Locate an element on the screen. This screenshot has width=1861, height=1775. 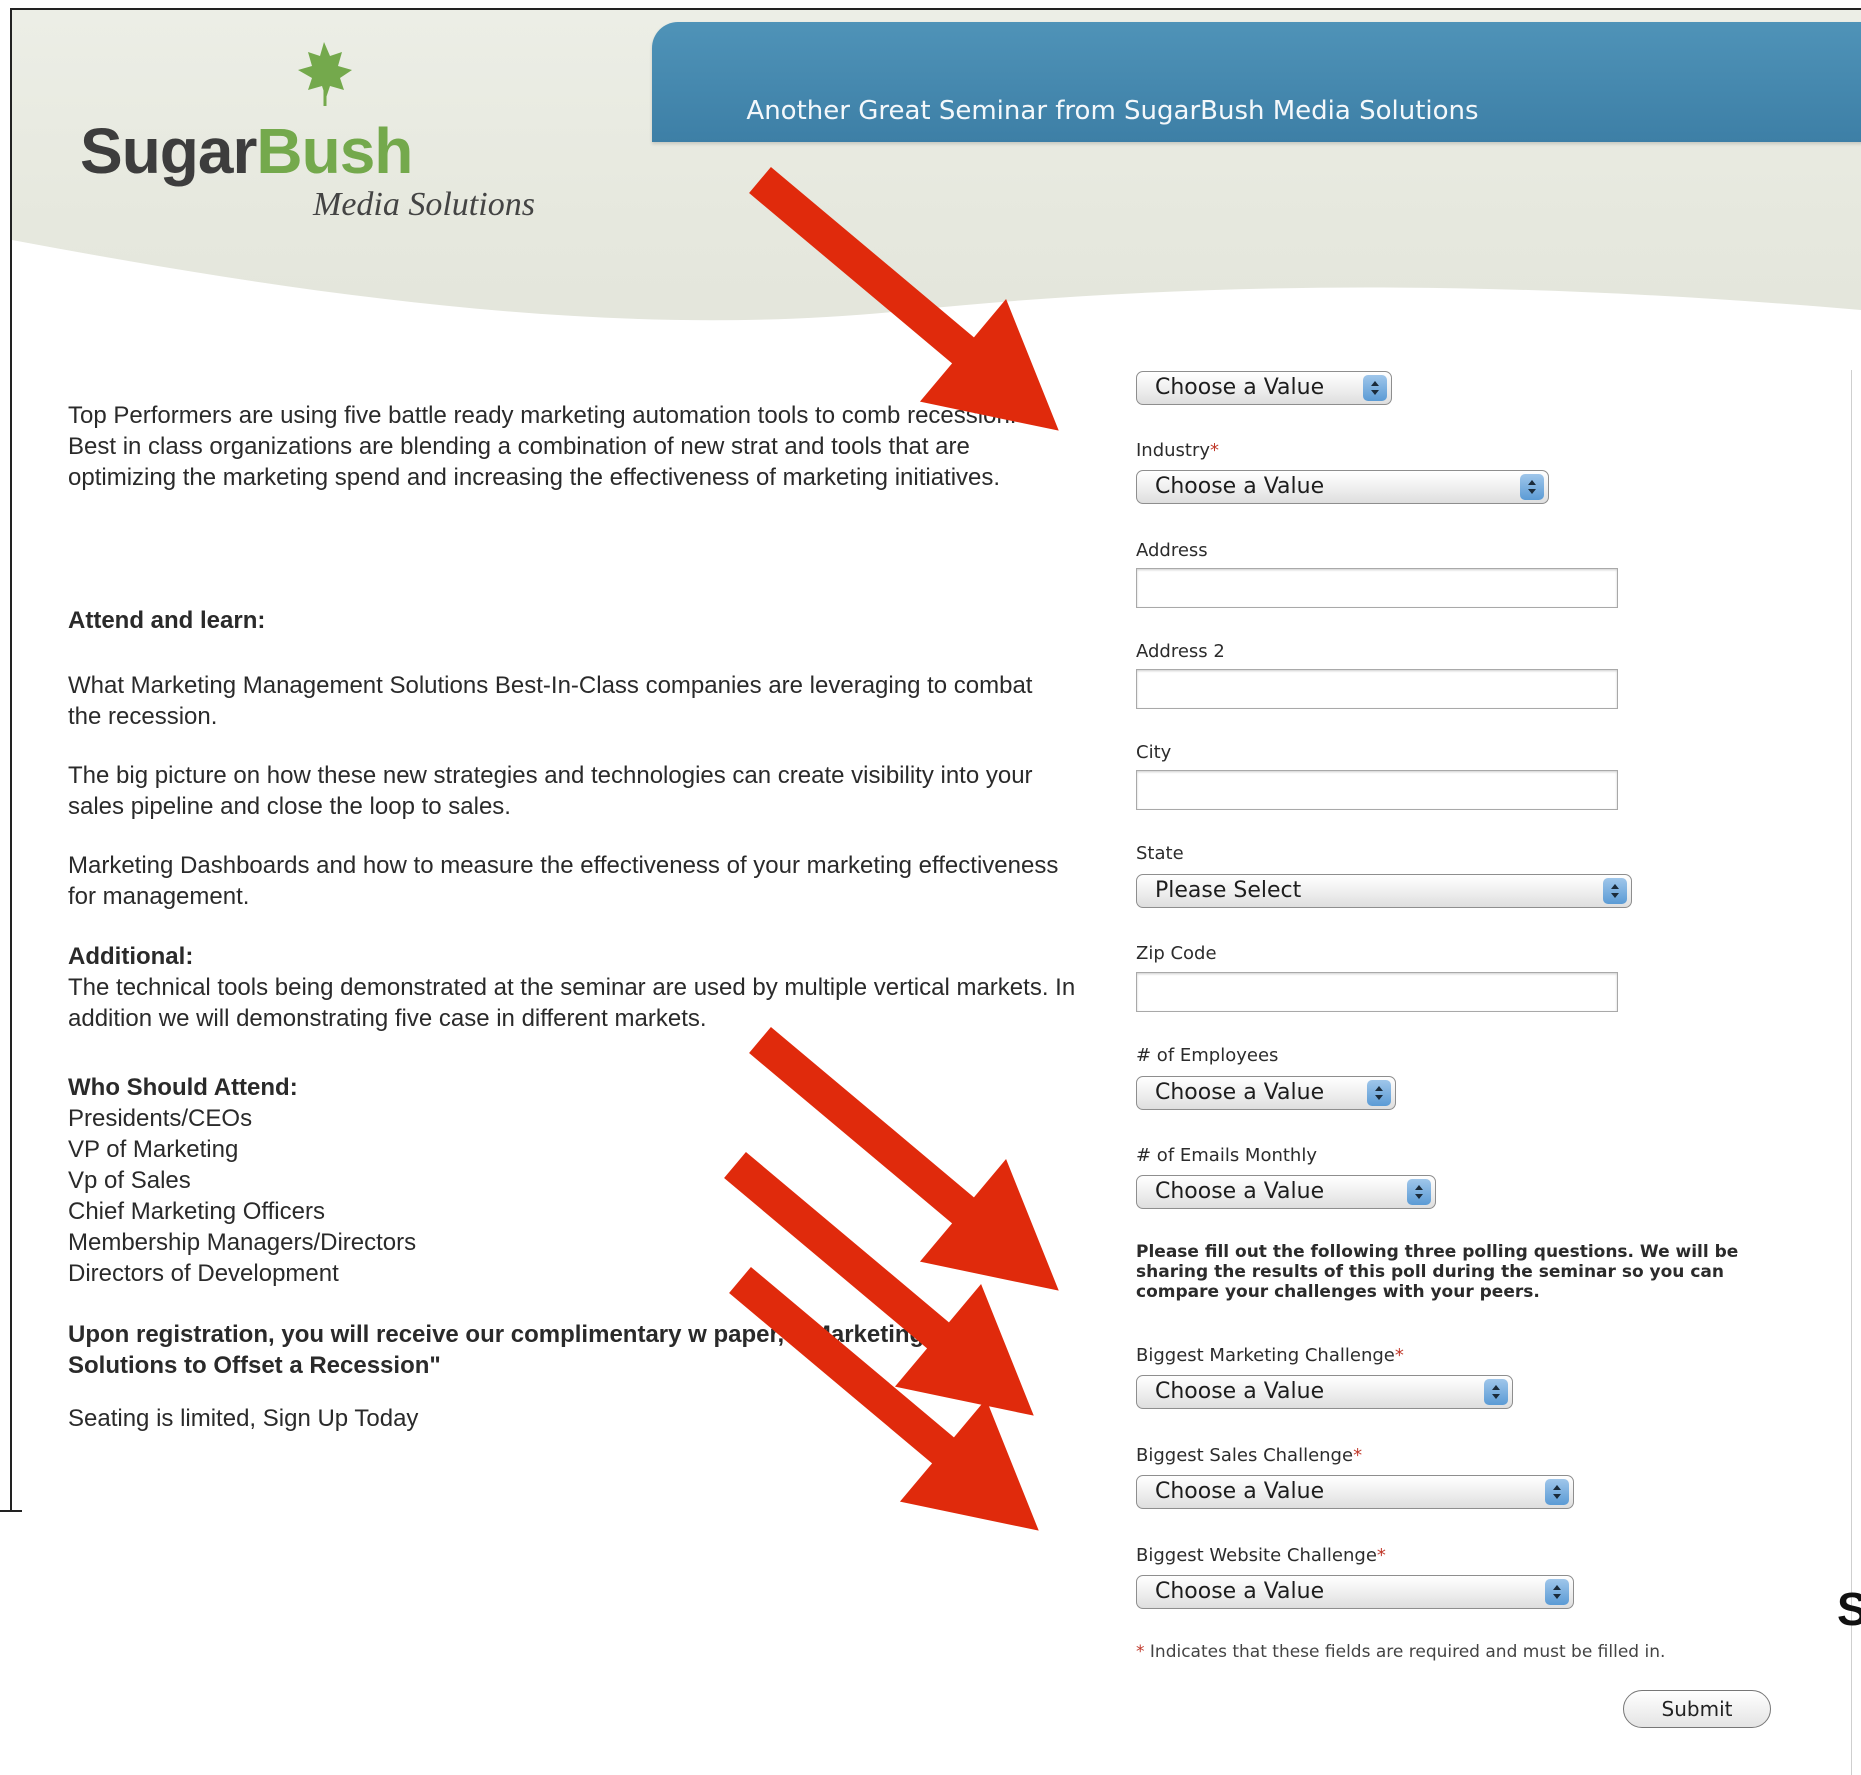
city-field is located at coordinates (1377, 790).